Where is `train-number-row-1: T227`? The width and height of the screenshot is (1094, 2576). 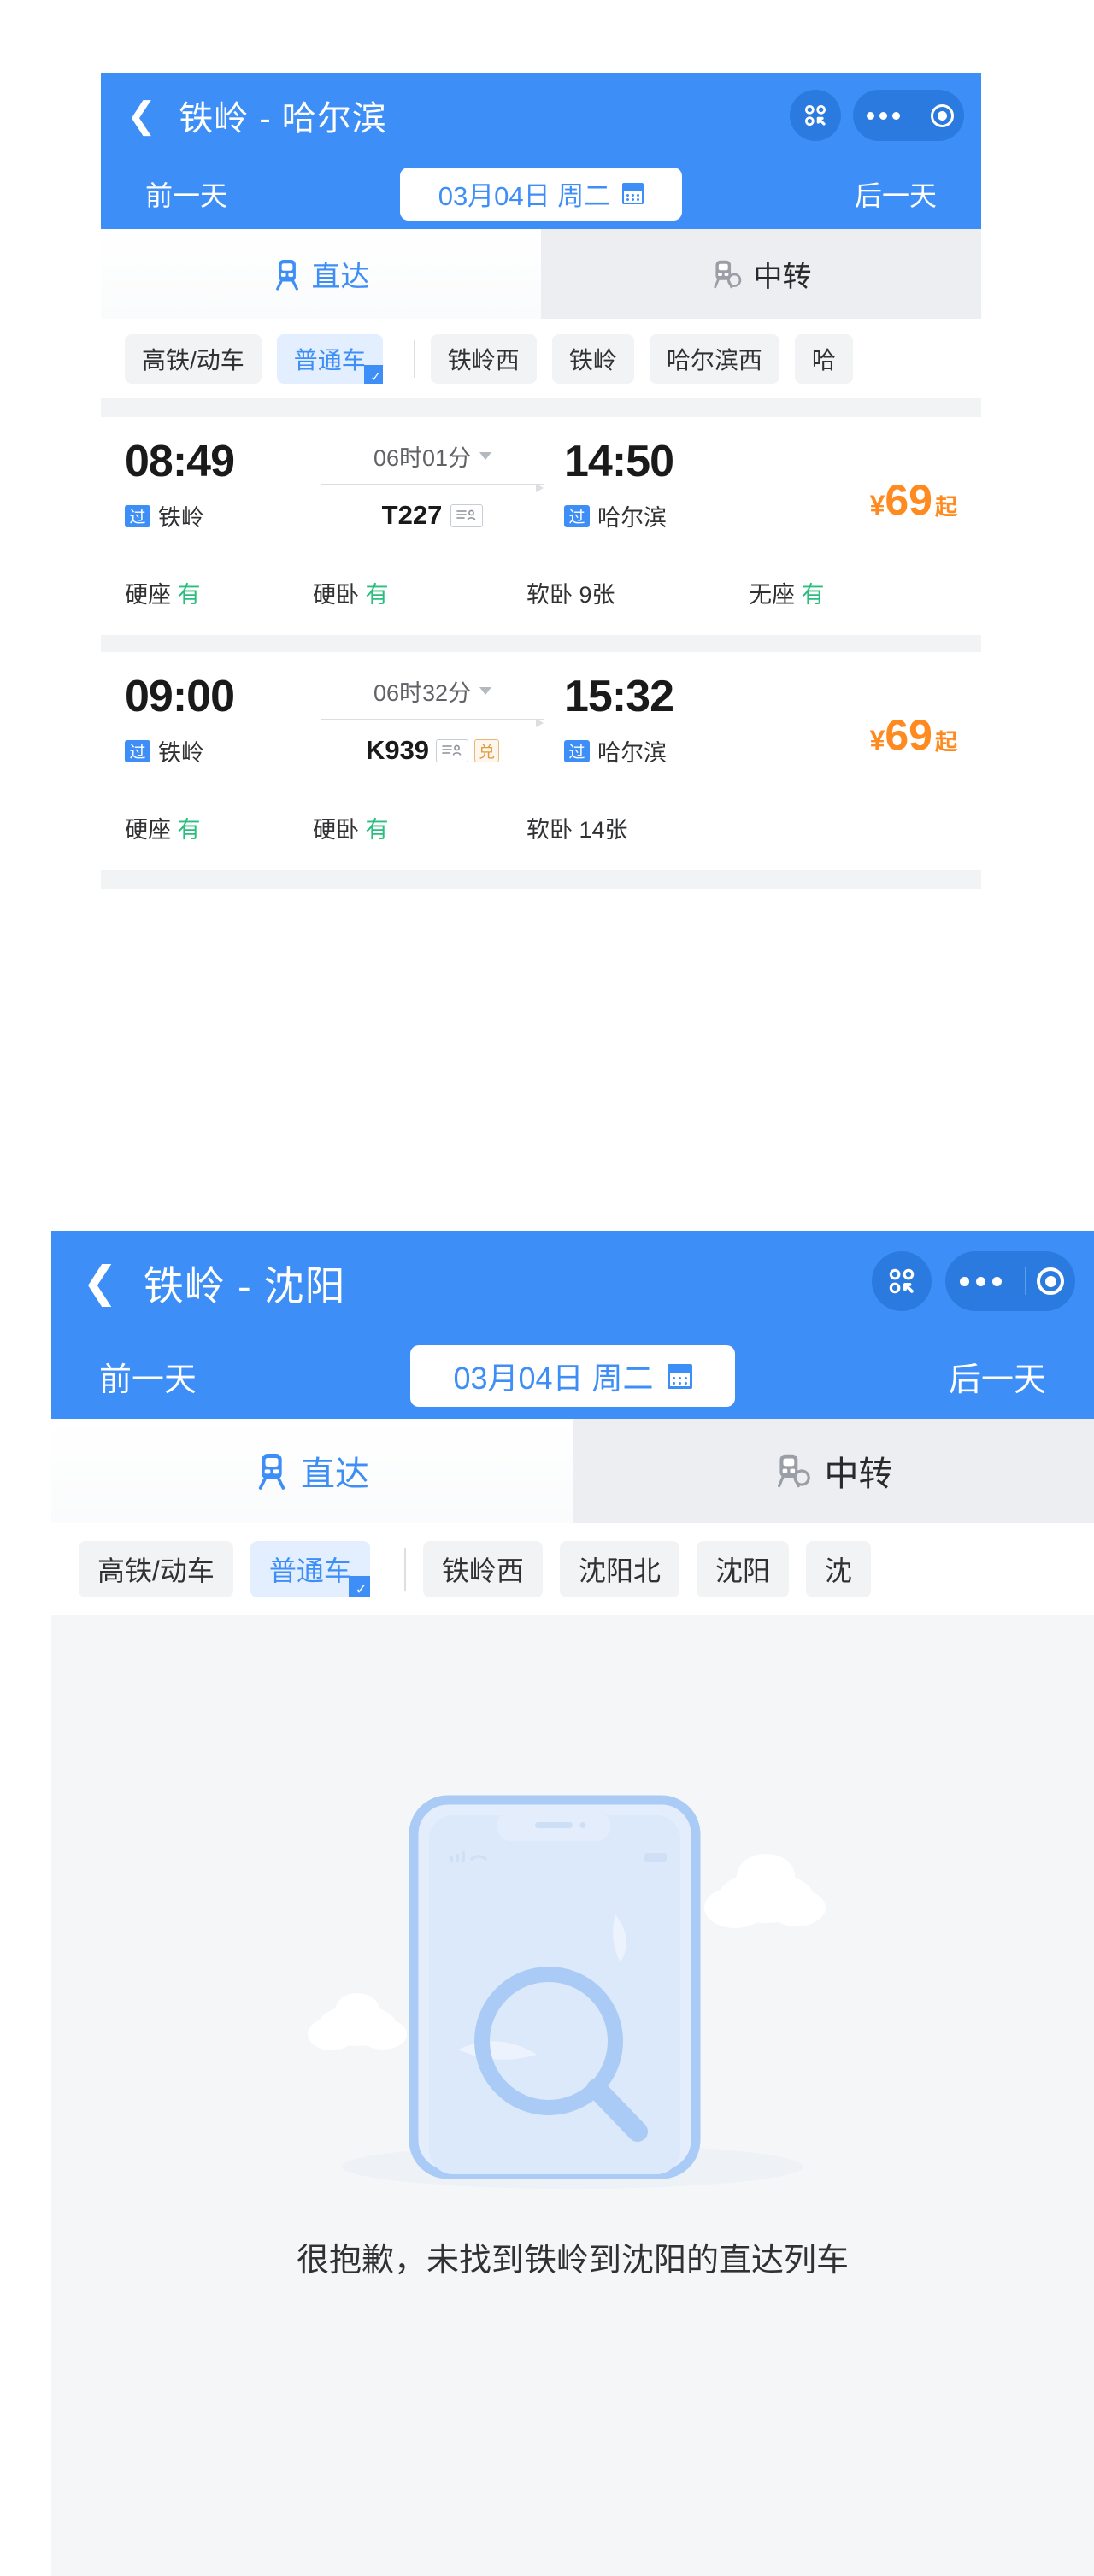
train-number-row-1: T227 is located at coordinates (433, 515).